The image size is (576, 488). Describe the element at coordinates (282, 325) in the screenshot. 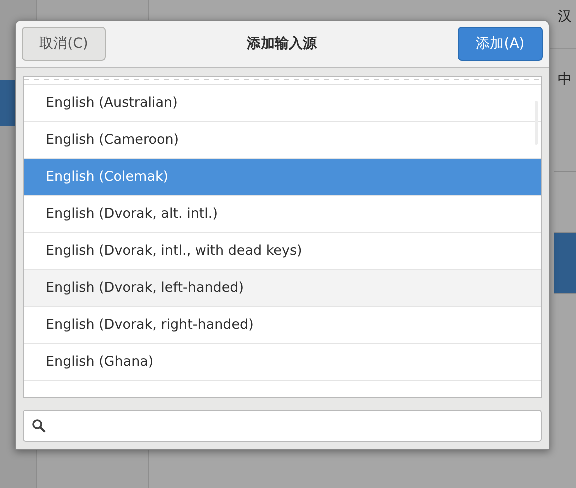

I see `list-item: English (Dvorak, right-handed)` at that location.